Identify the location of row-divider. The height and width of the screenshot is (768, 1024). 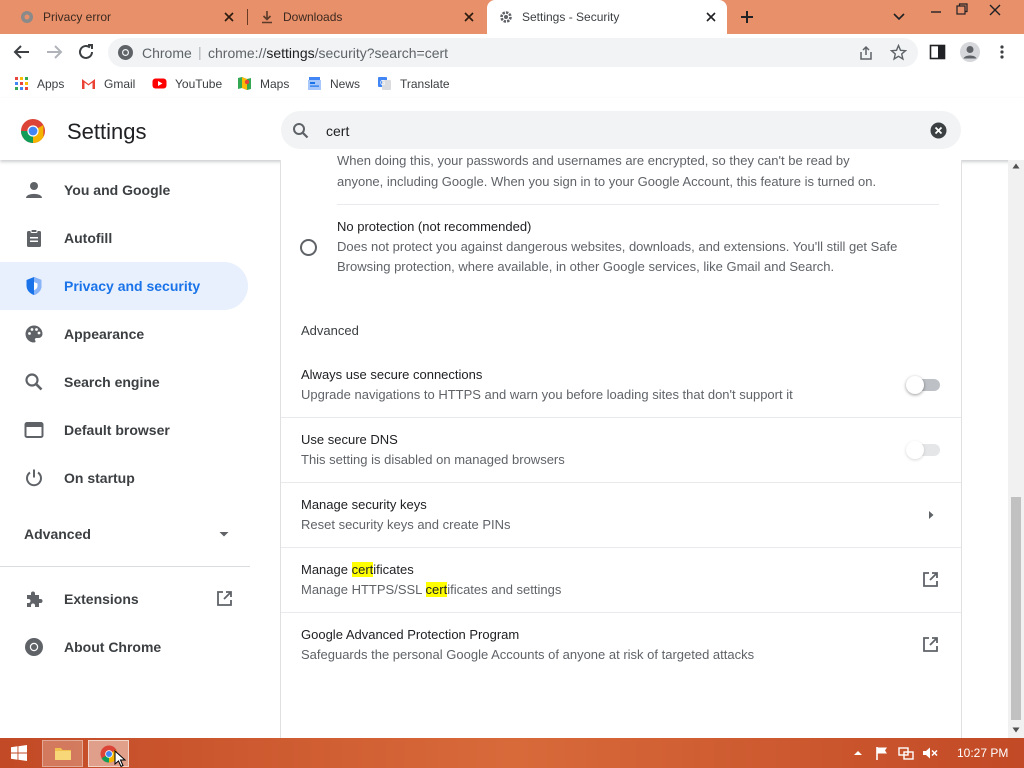
(638, 204).